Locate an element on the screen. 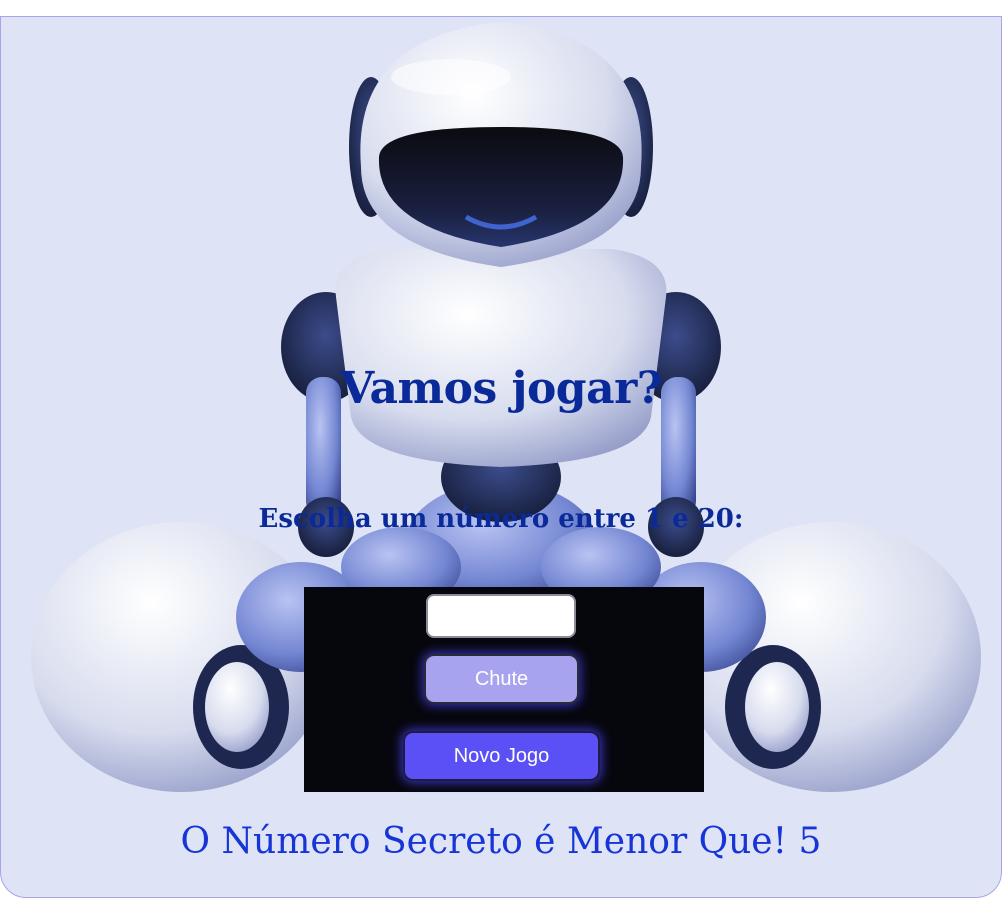  guess-input is located at coordinates (501, 616).